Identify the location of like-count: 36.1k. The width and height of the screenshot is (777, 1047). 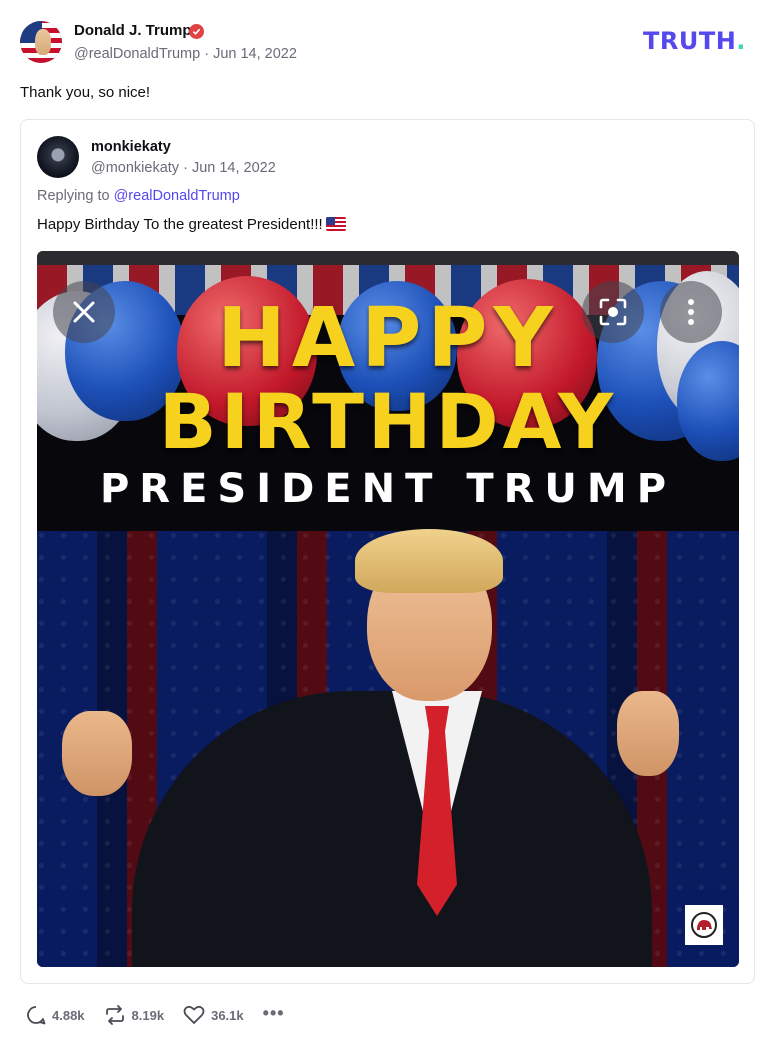
(227, 1015).